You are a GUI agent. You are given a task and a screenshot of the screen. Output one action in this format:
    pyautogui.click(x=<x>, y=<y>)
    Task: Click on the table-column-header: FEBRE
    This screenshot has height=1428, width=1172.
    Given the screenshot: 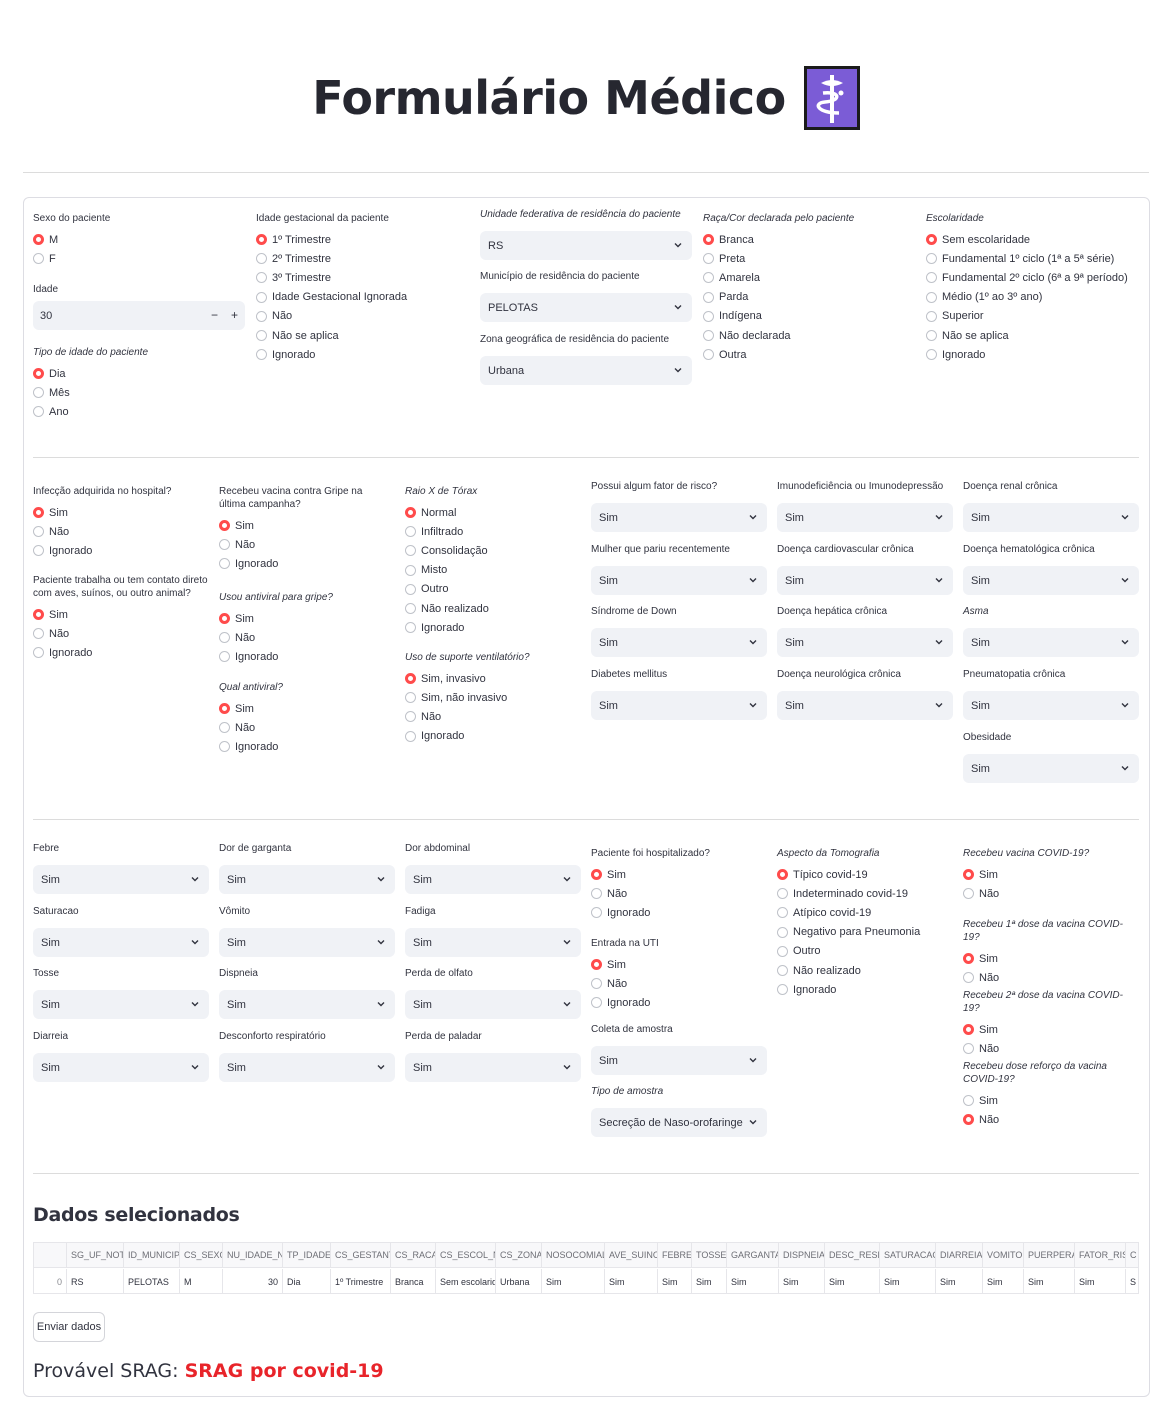 What is the action you would take?
    pyautogui.click(x=675, y=1255)
    